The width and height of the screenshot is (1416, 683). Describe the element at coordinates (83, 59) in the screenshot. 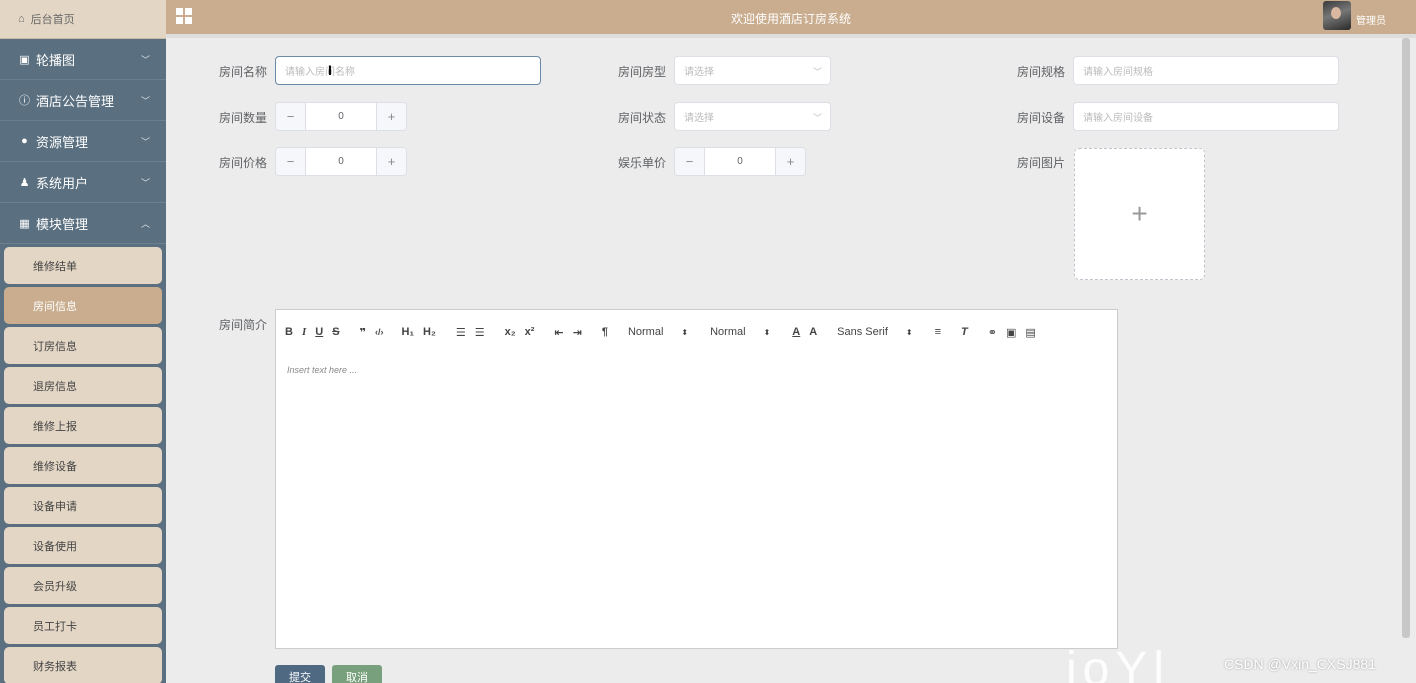

I see `sidebar-menu-carousel: ▣ 轮播图 ﹀` at that location.